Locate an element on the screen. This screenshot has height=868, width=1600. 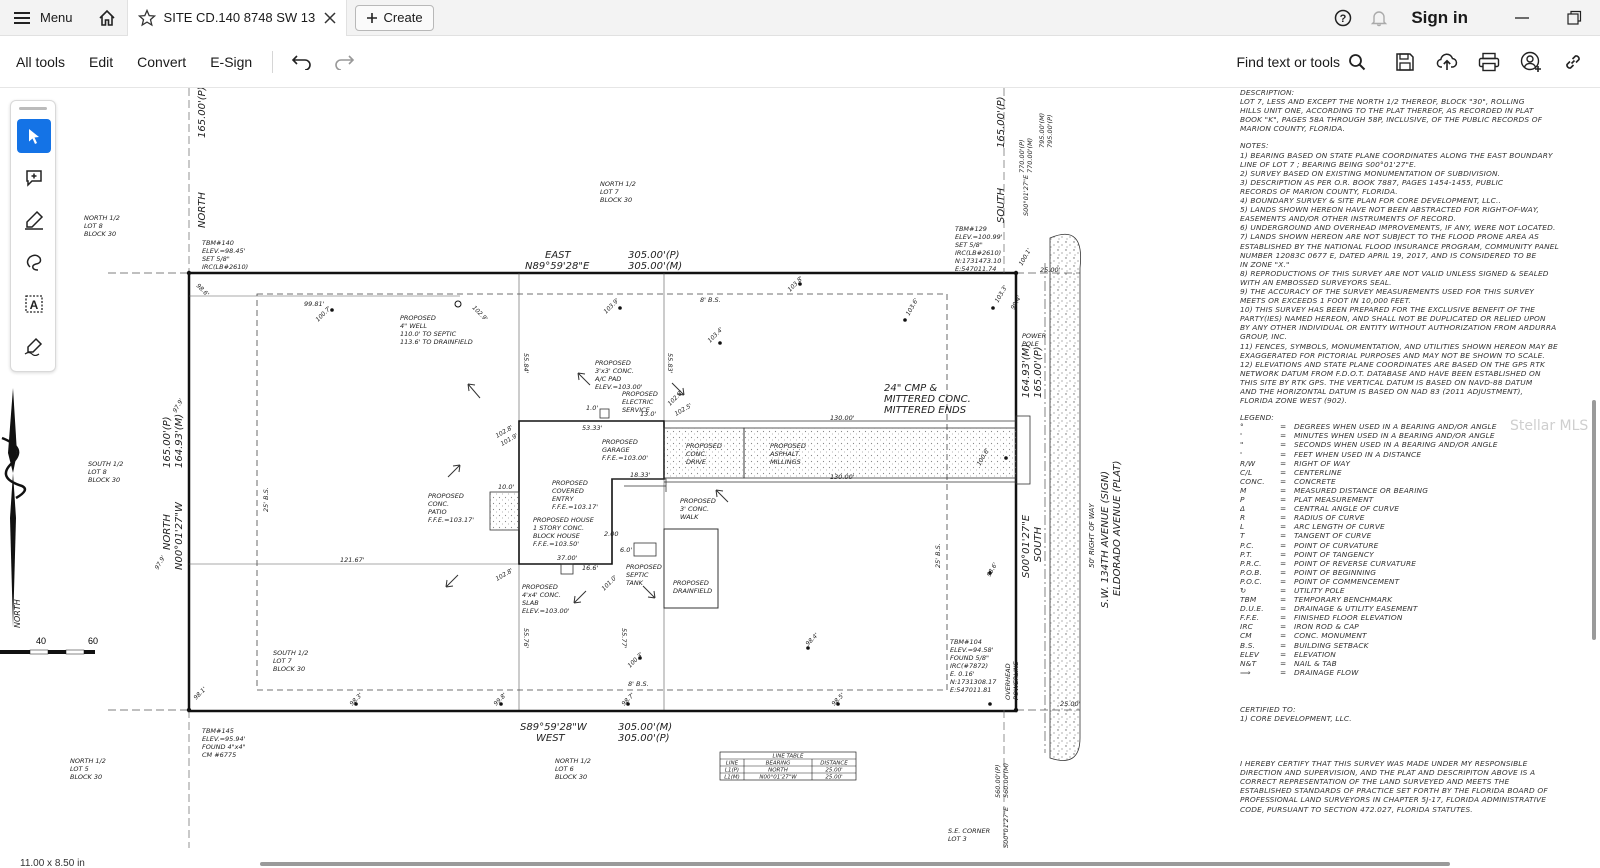
tbm-label: E:547011.74 is located at coordinates (975, 269).